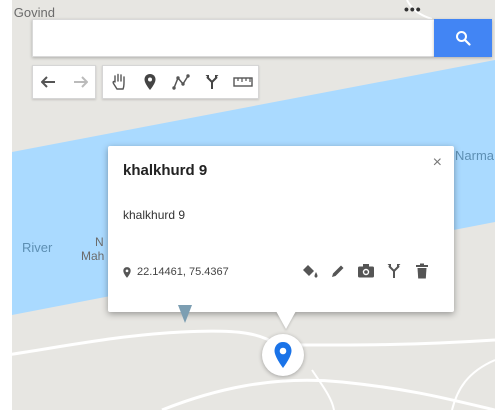  I want to click on select-tool, so click(118, 82).